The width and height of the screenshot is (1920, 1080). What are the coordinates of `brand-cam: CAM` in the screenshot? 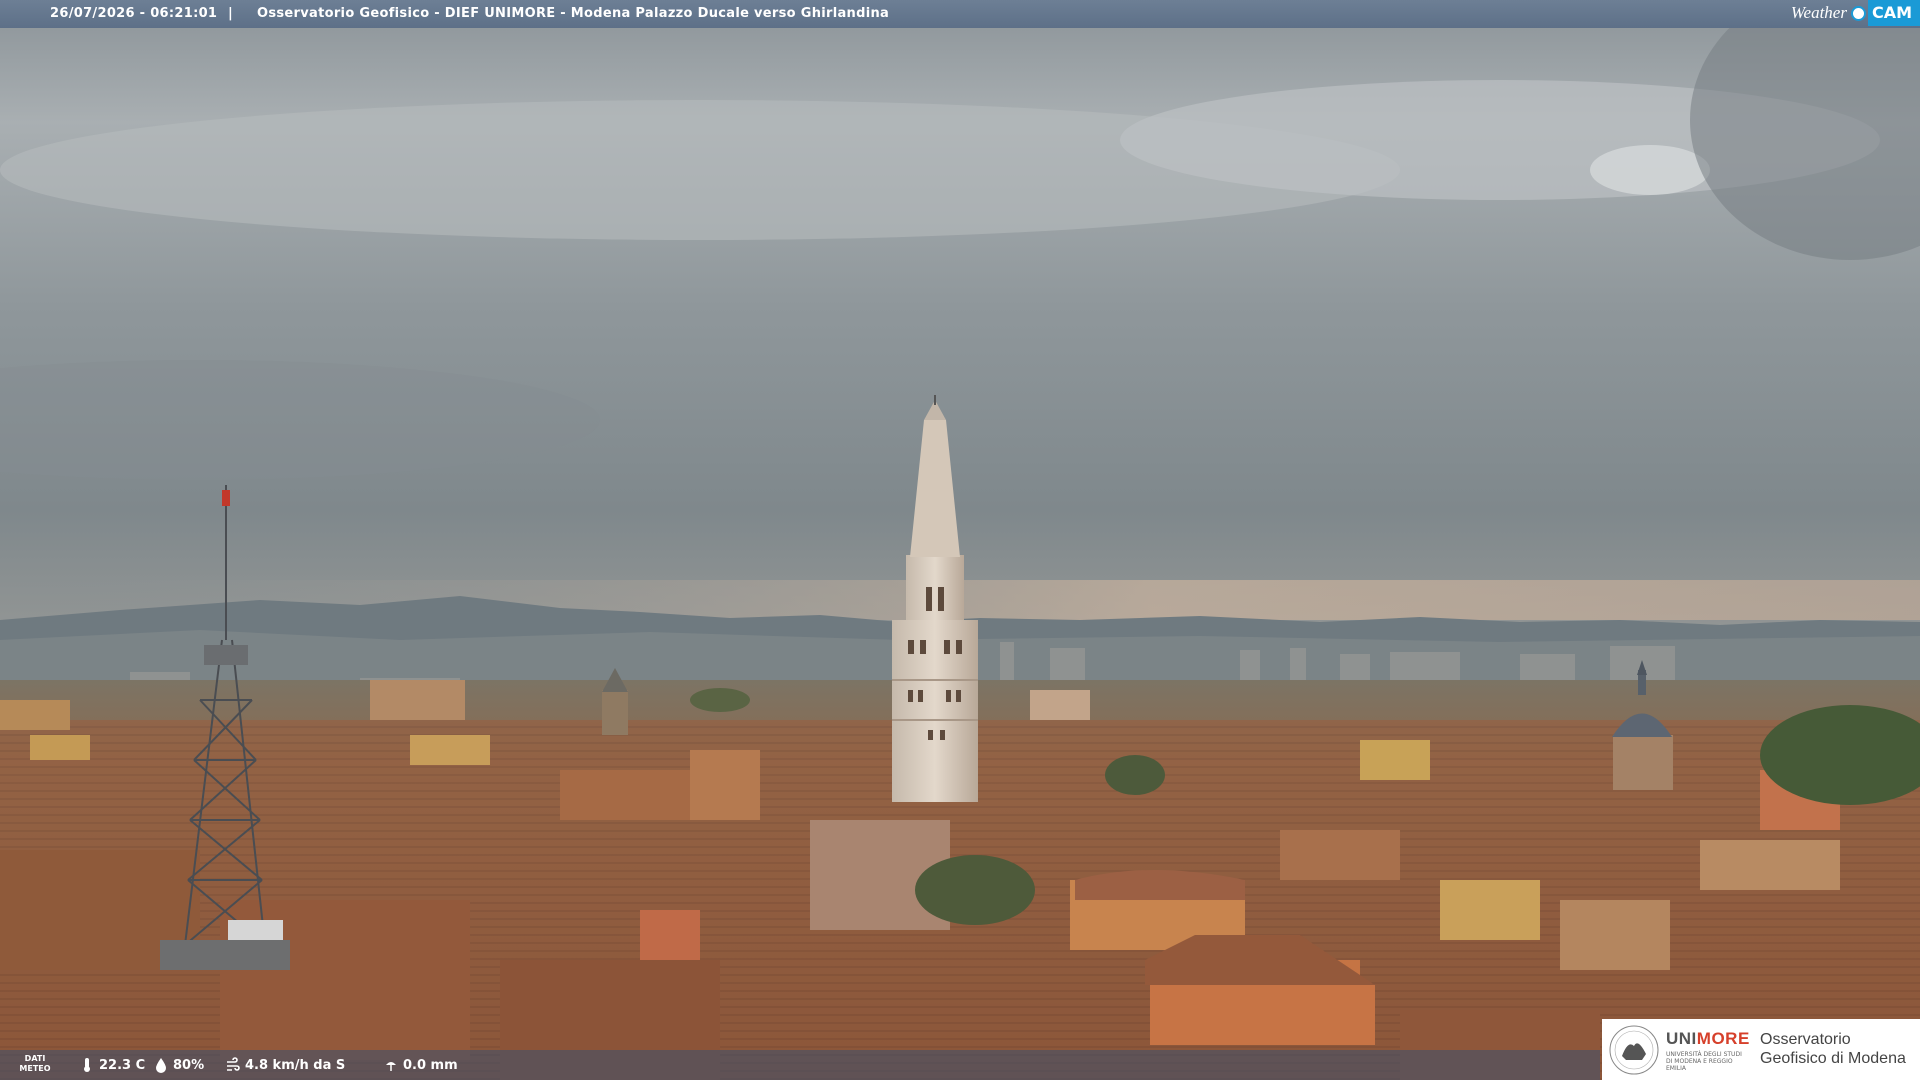 It's located at (1893, 13).